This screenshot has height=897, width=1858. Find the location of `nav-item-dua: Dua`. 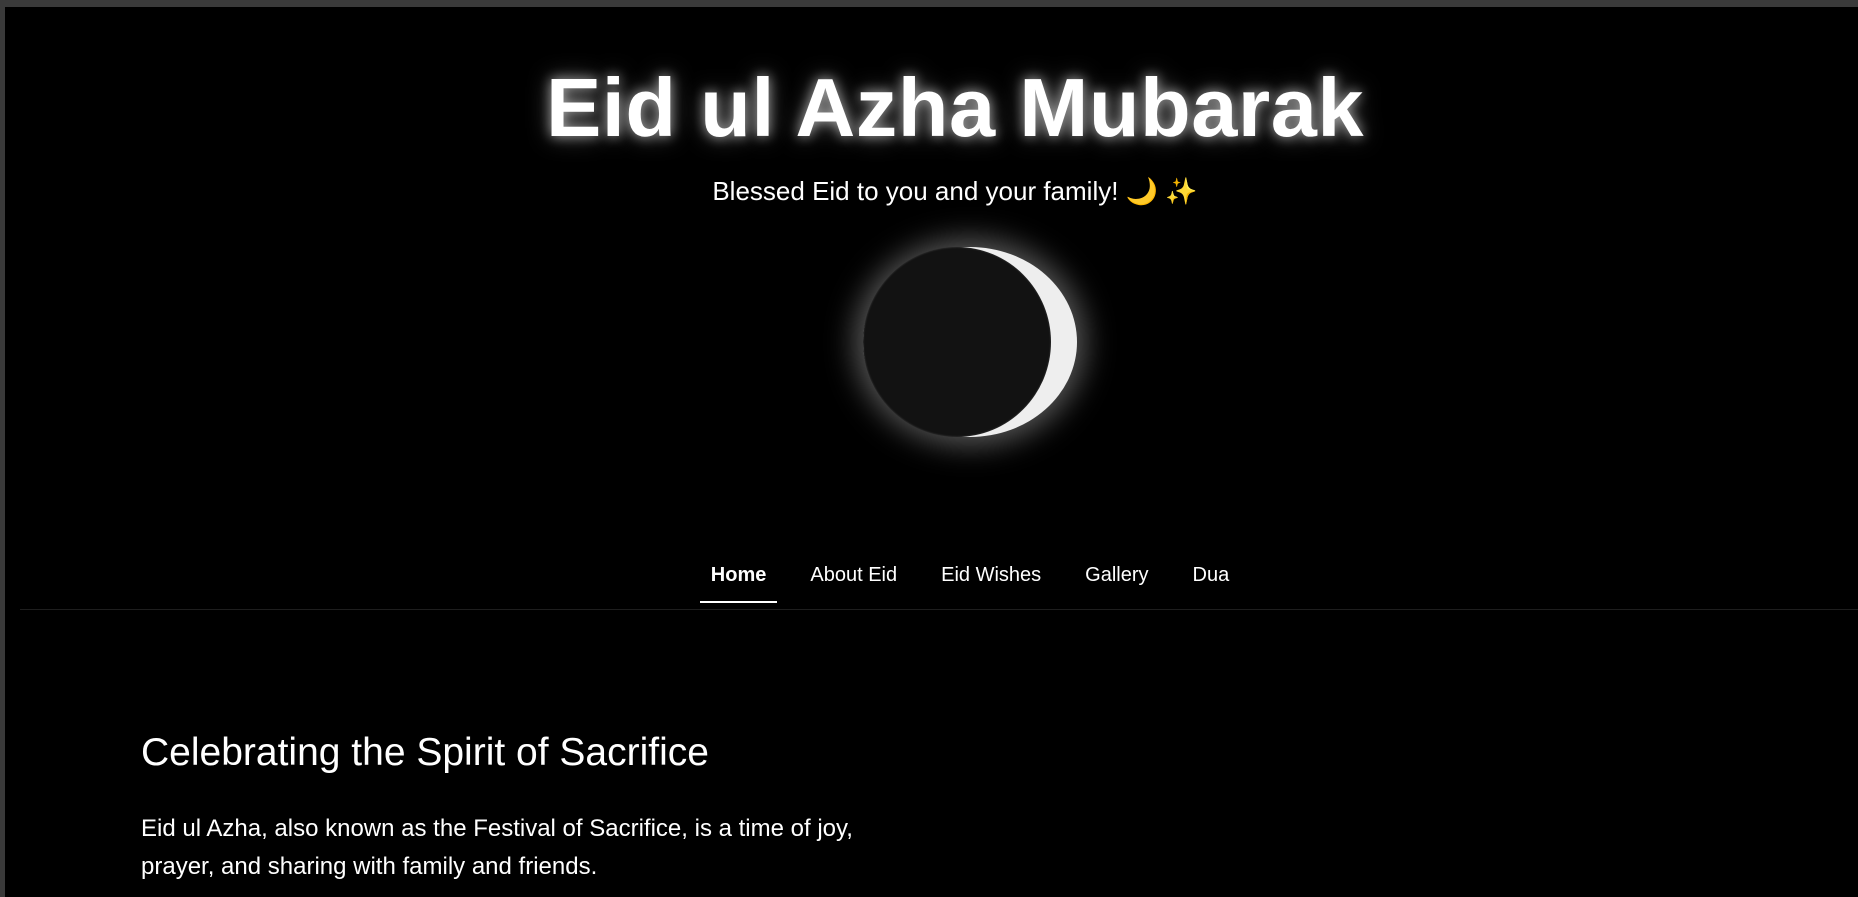

nav-item-dua: Dua is located at coordinates (1211, 575).